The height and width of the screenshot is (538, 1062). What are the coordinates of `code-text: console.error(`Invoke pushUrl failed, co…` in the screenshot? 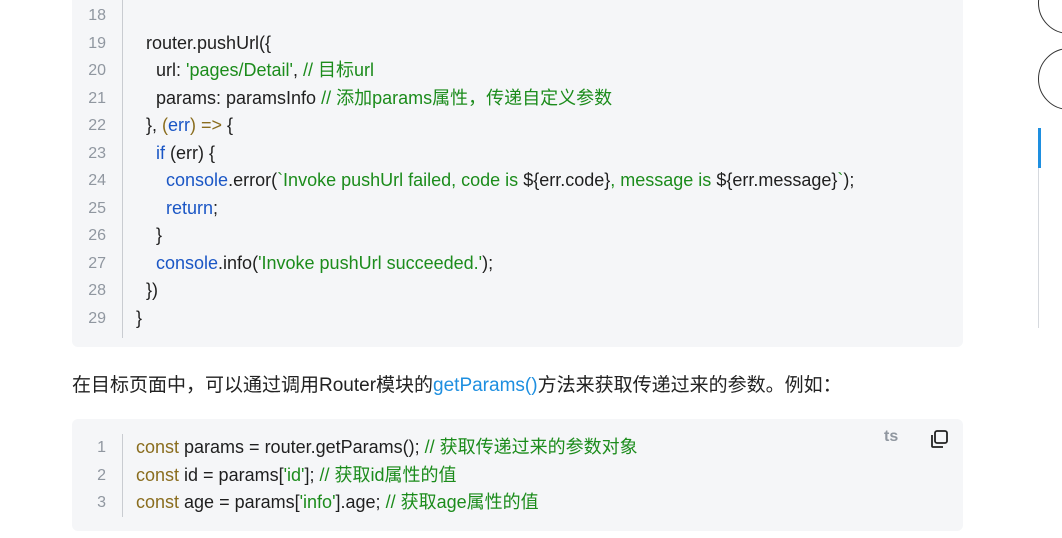 It's located at (495, 180).